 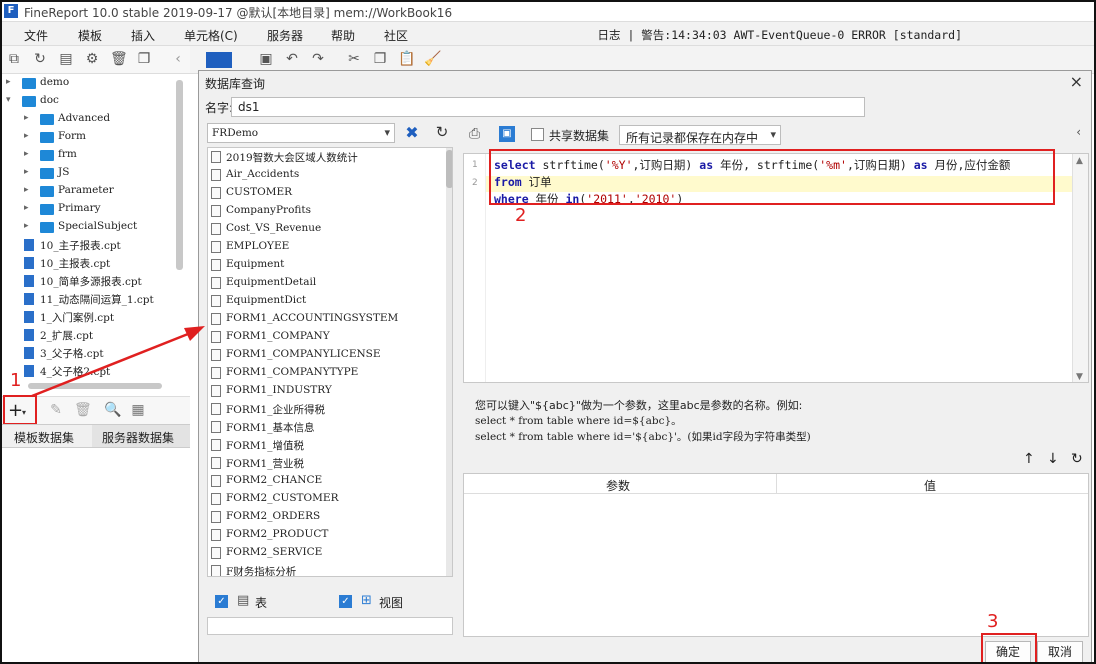 I want to click on connection-settings-icon: ✖, so click(x=412, y=133).